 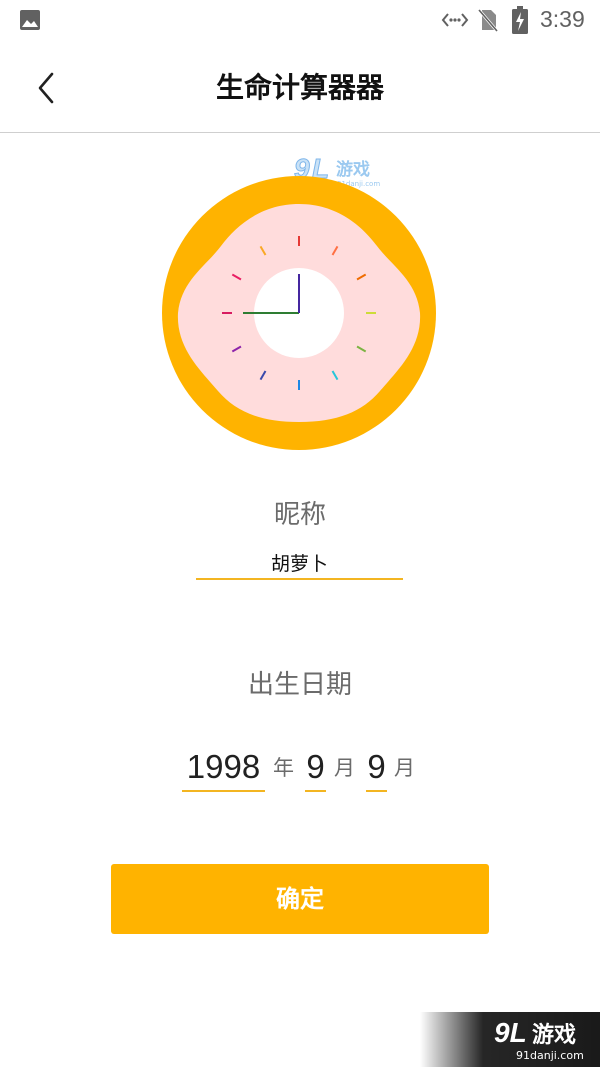 I want to click on page-title: 生命计算器器, so click(x=299, y=87).